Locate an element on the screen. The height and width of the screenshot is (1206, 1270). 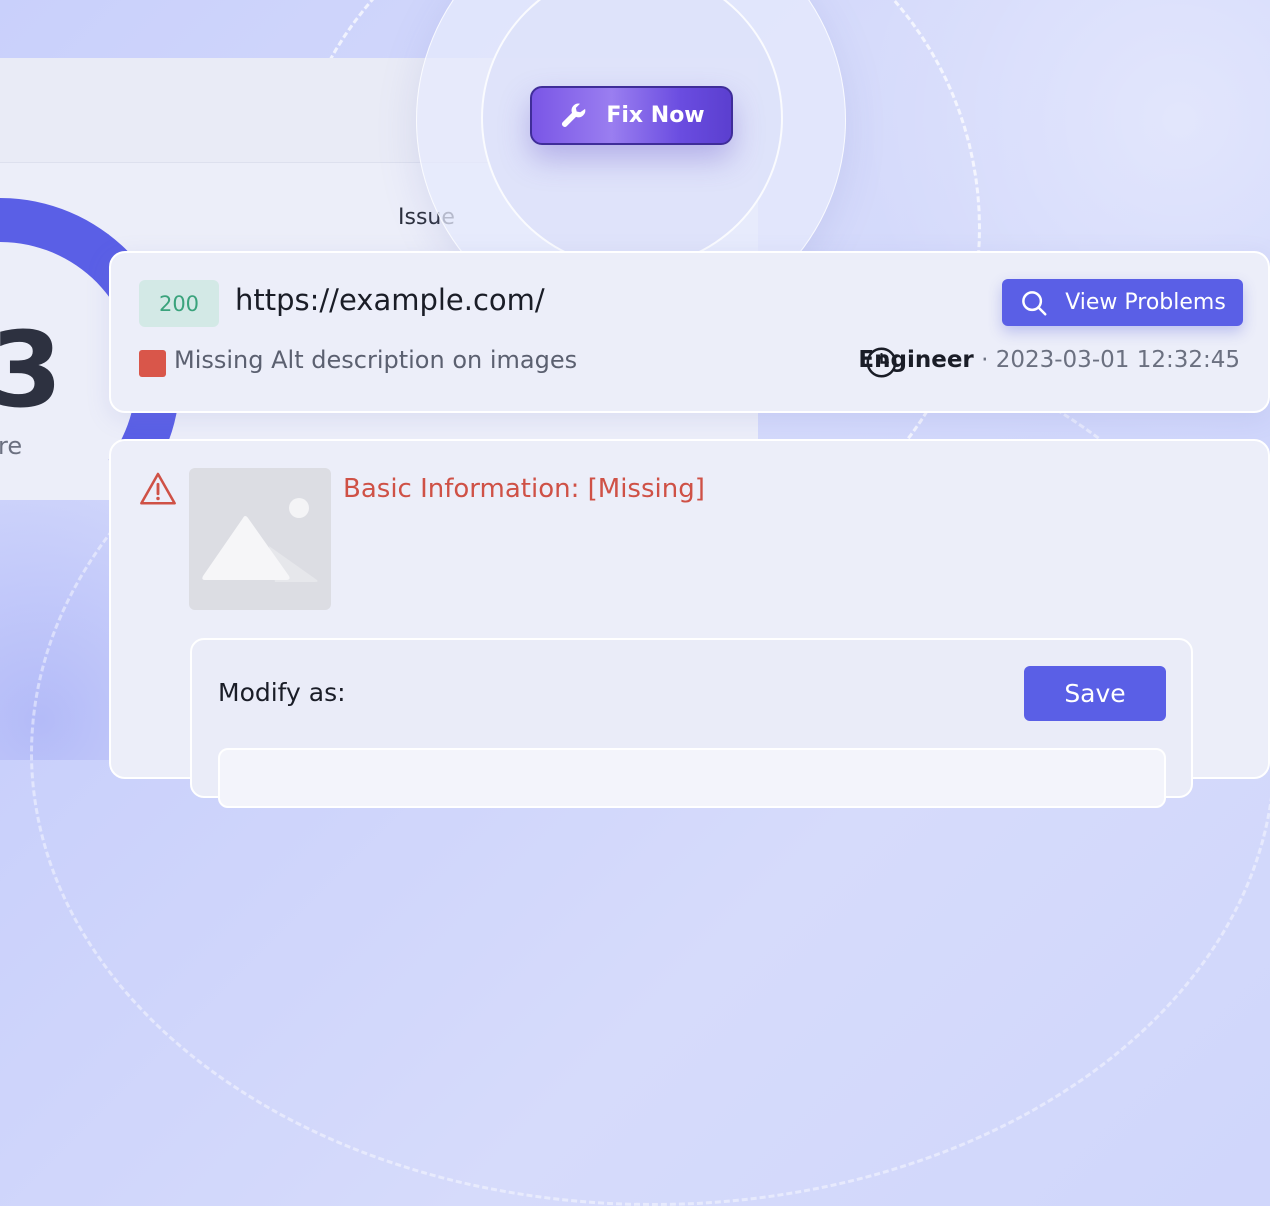
fix-now-button: Fix Now is located at coordinates (631, 115).